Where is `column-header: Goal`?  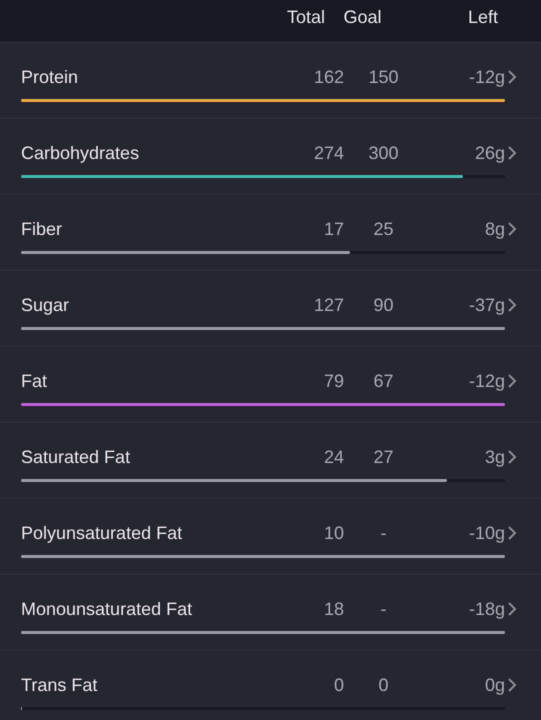 column-header: Goal is located at coordinates (362, 17).